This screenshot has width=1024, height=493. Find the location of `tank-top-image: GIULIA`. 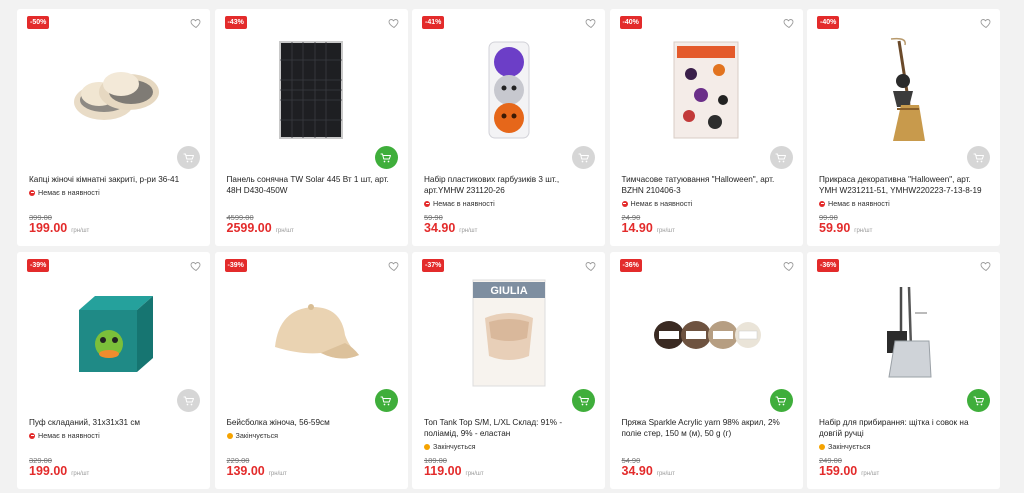

tank-top-image: GIULIA is located at coordinates (508, 333).